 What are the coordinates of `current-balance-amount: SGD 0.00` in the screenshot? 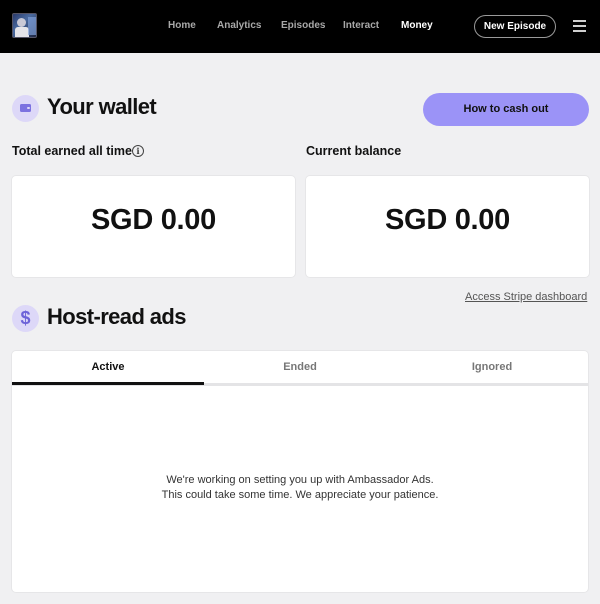 It's located at (447, 220).